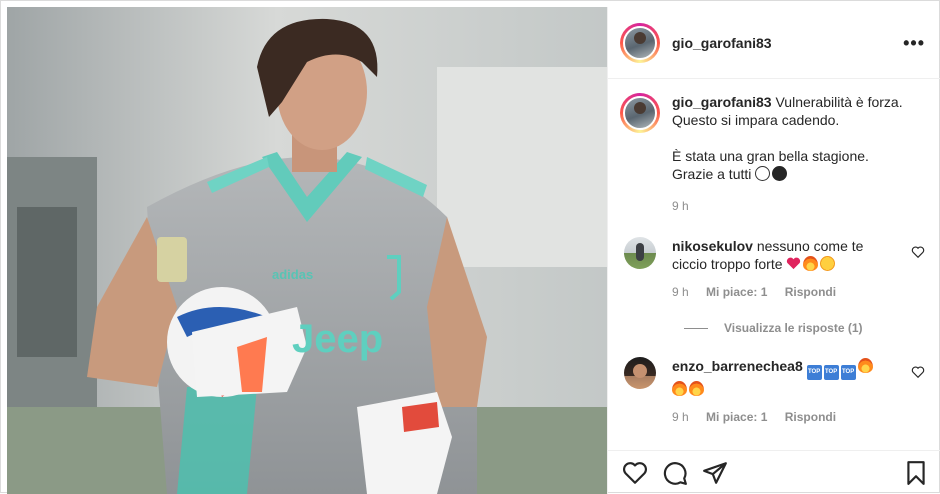  What do you see at coordinates (756, 120) in the screenshot?
I see `caption-line-2: Questo si impara cadendo.` at bounding box center [756, 120].